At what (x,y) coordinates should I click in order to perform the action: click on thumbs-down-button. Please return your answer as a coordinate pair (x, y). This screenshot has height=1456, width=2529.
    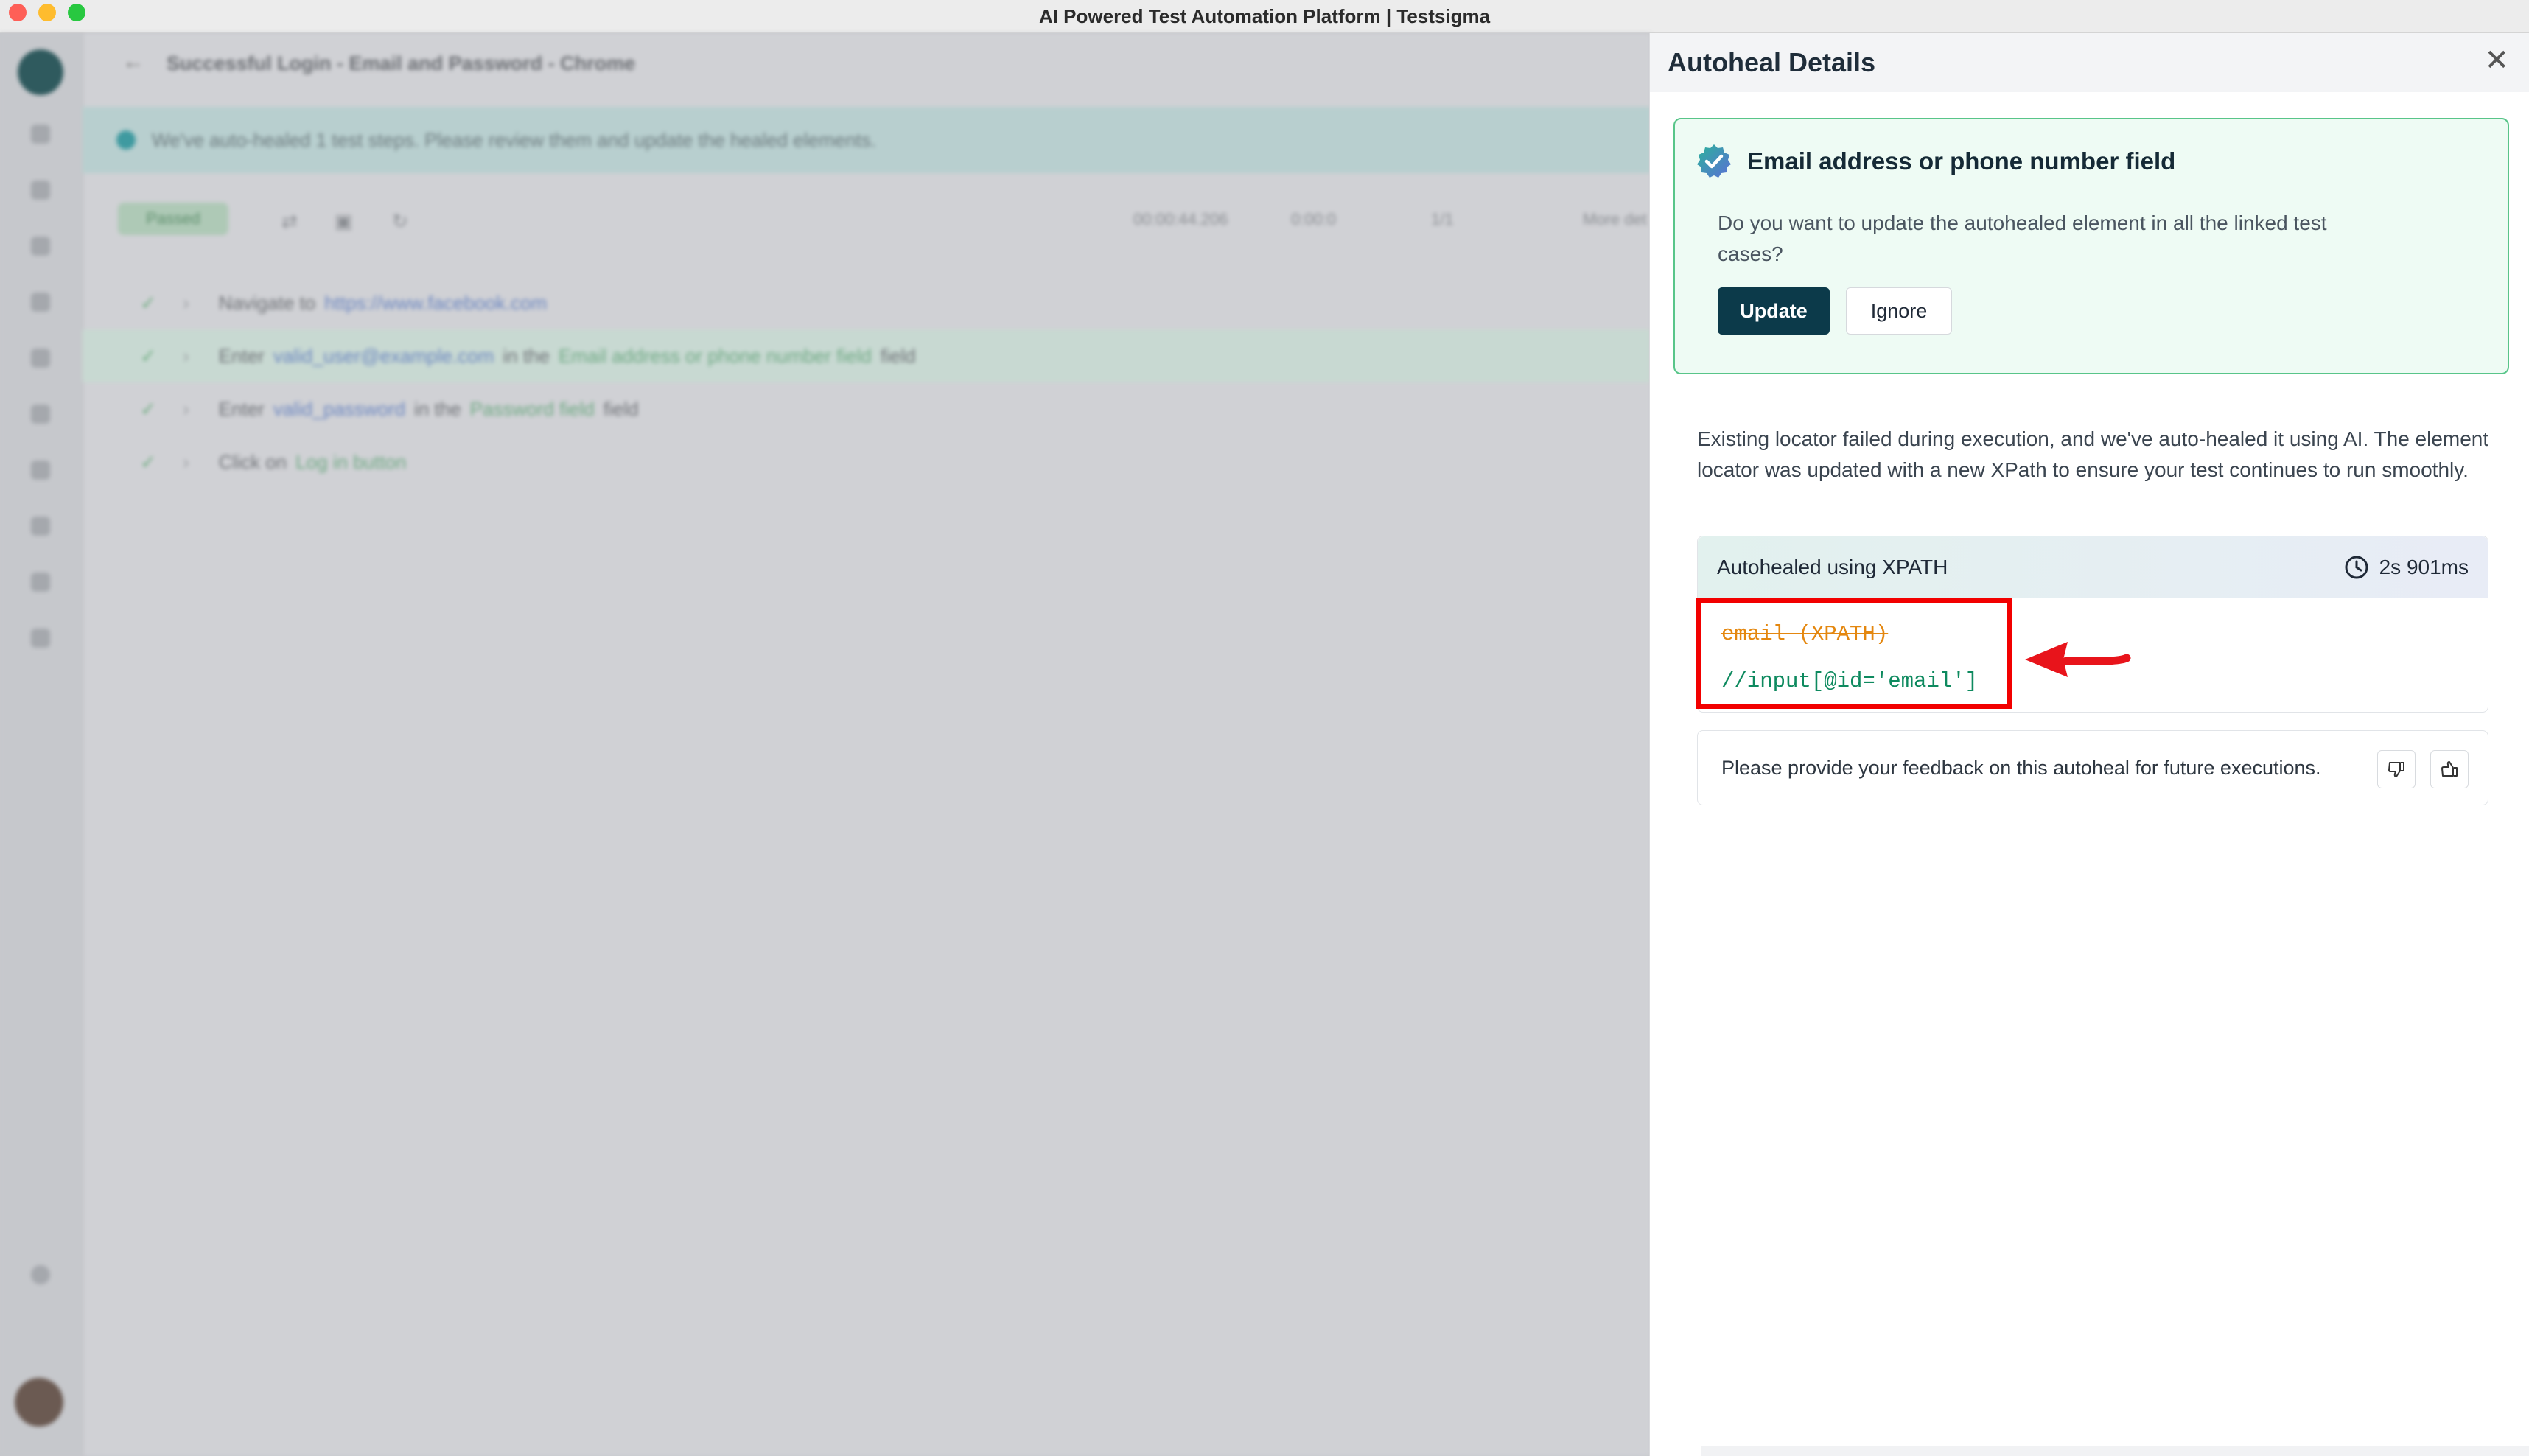
    Looking at the image, I should click on (2396, 769).